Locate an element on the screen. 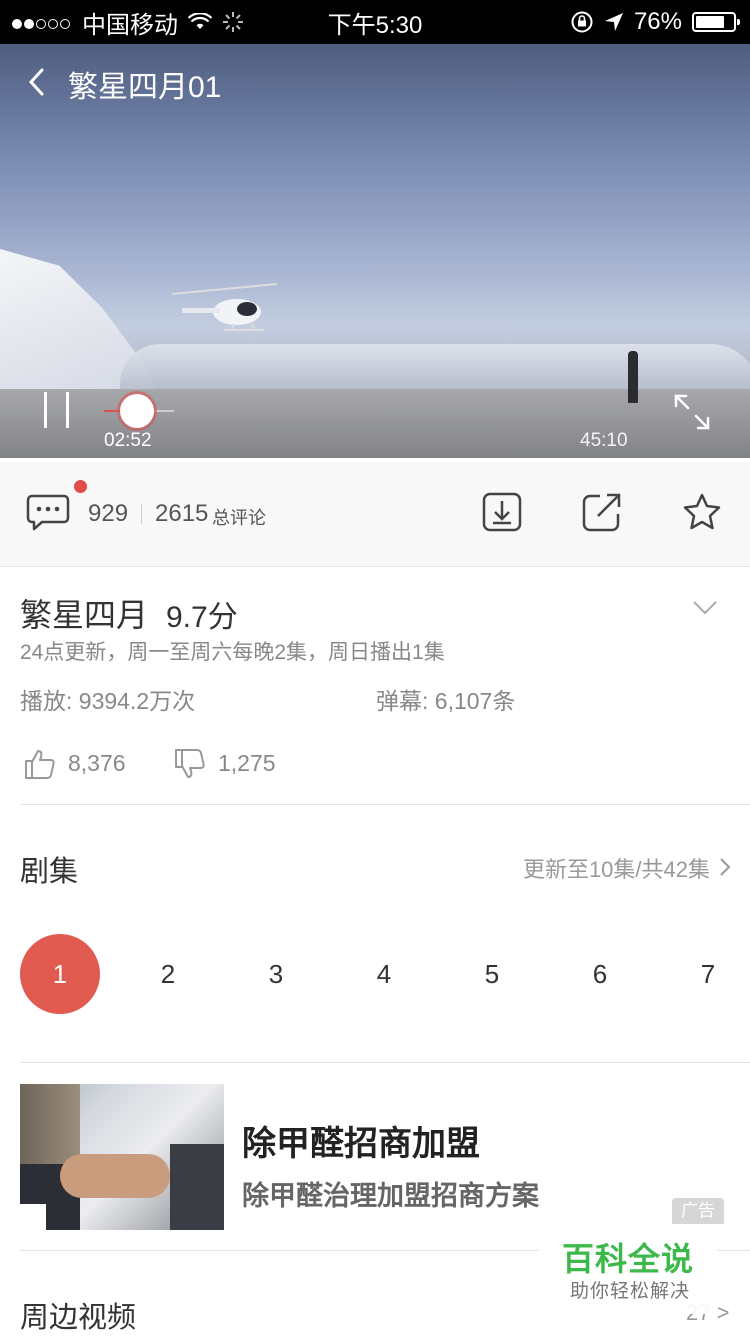 This screenshot has width=750, height=1336. ad-tag: 广告 is located at coordinates (698, 1211).